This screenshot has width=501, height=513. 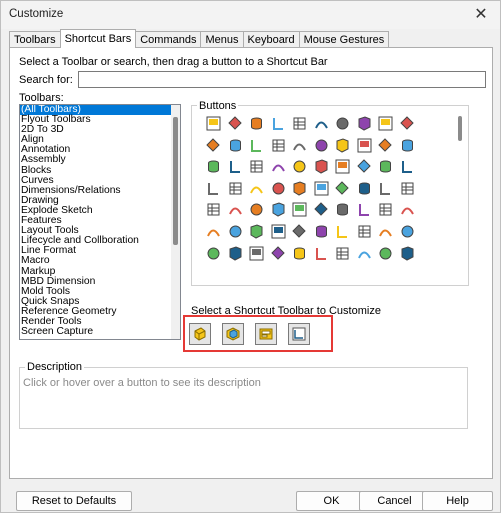 I want to click on cancel-button: Cancel, so click(x=394, y=501).